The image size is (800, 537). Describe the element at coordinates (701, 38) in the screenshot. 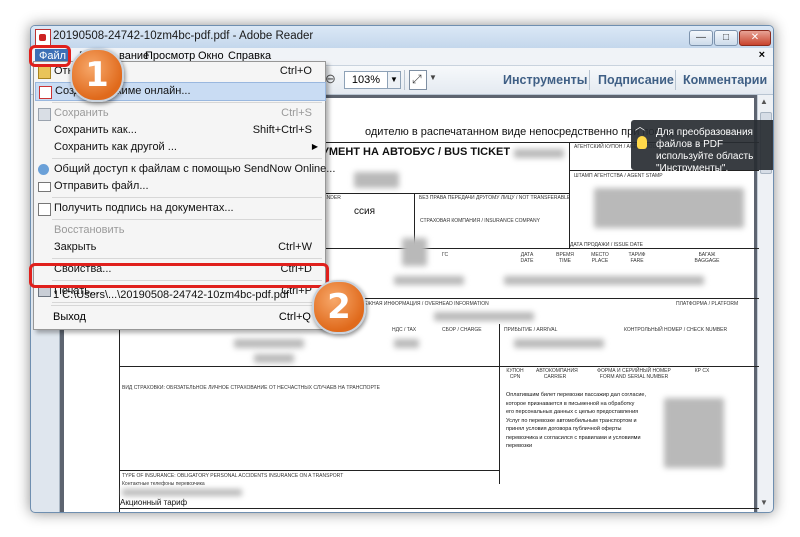

I see `minimize-button: —` at that location.